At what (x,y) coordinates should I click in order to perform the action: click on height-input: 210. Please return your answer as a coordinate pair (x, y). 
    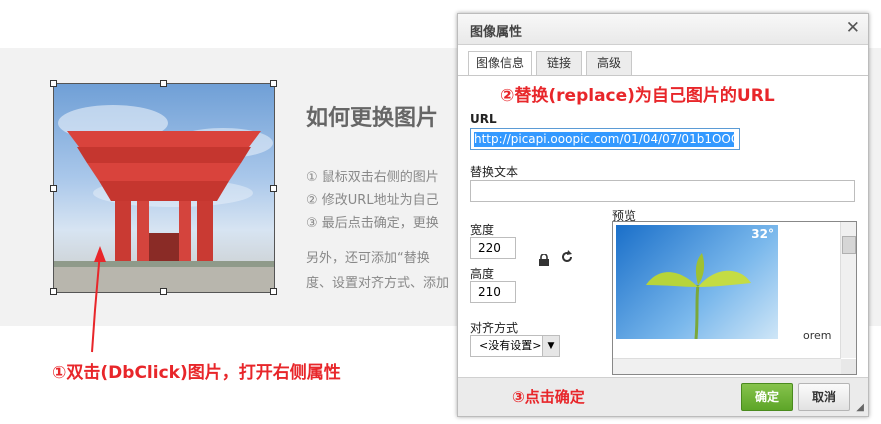
    Looking at the image, I should click on (493, 292).